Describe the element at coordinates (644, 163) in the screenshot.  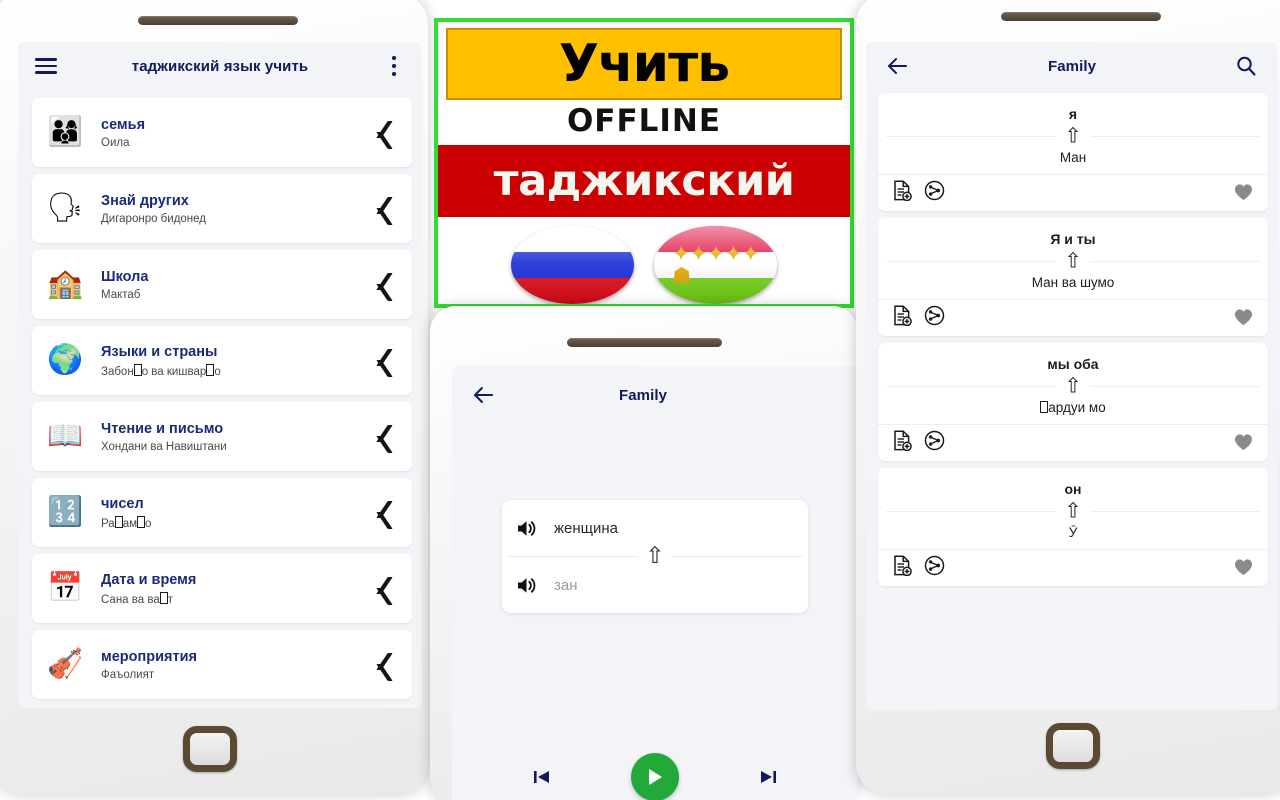
I see `app-promo-banner: Учить OFFLINE таджикский ✦✦✦✦✦ ☗` at that location.